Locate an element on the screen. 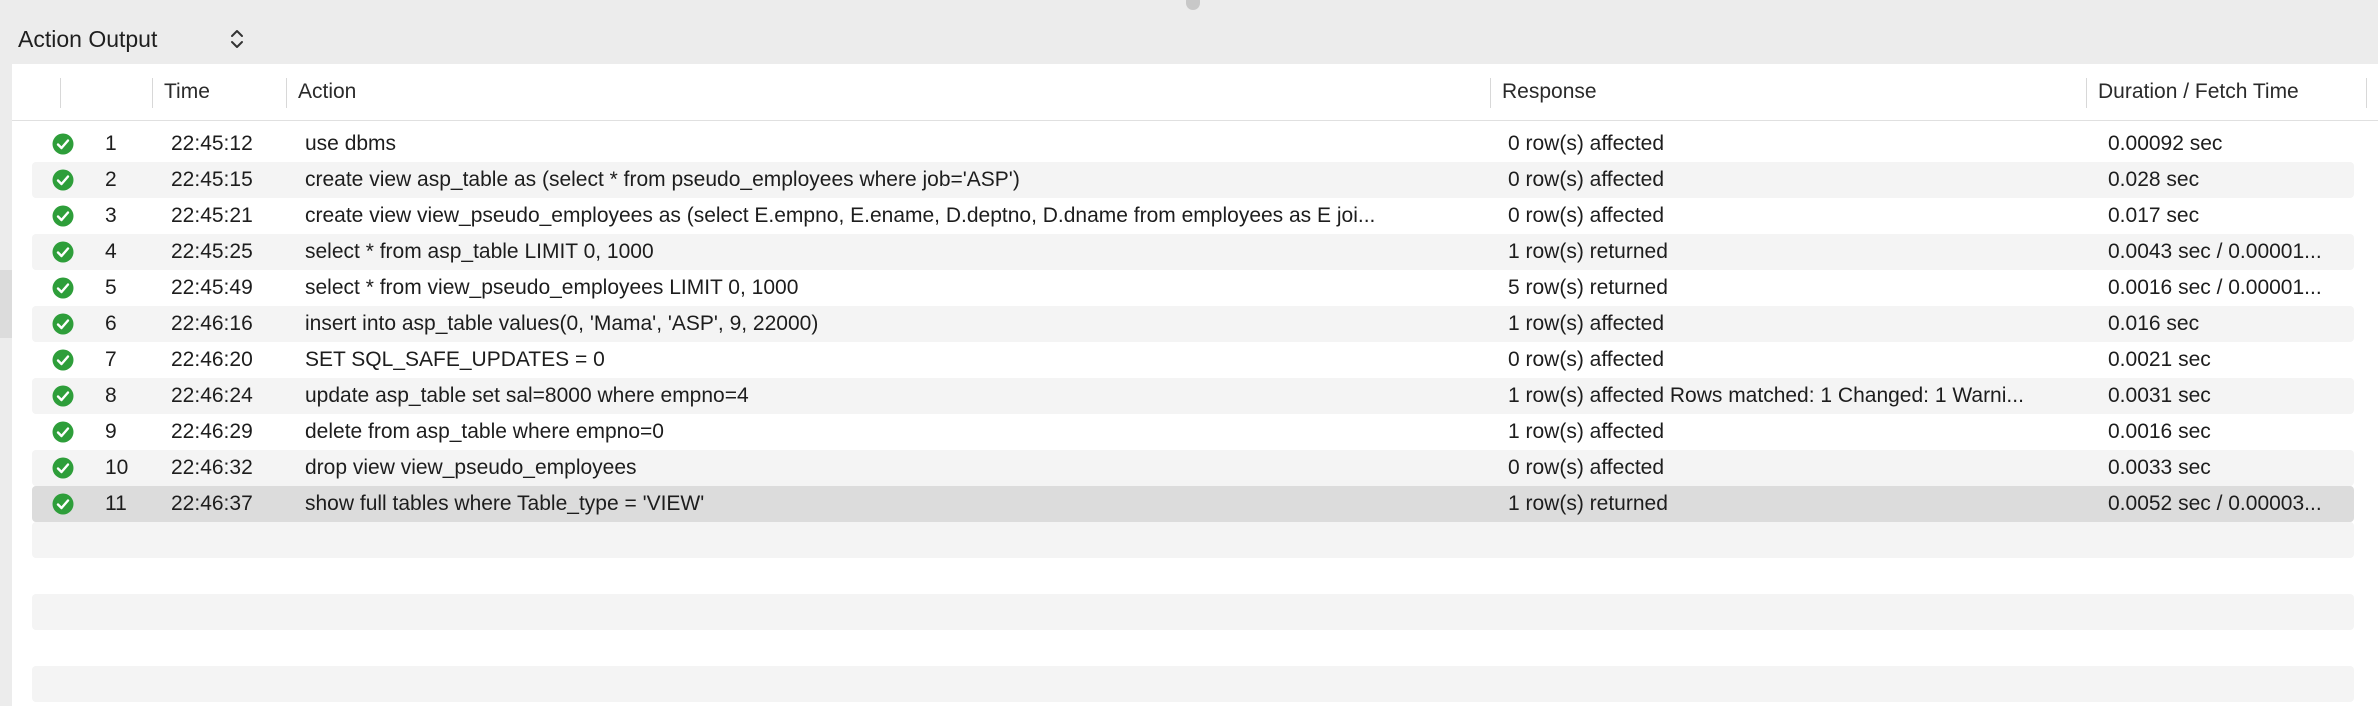  left-gutter is located at coordinates (6, 385).